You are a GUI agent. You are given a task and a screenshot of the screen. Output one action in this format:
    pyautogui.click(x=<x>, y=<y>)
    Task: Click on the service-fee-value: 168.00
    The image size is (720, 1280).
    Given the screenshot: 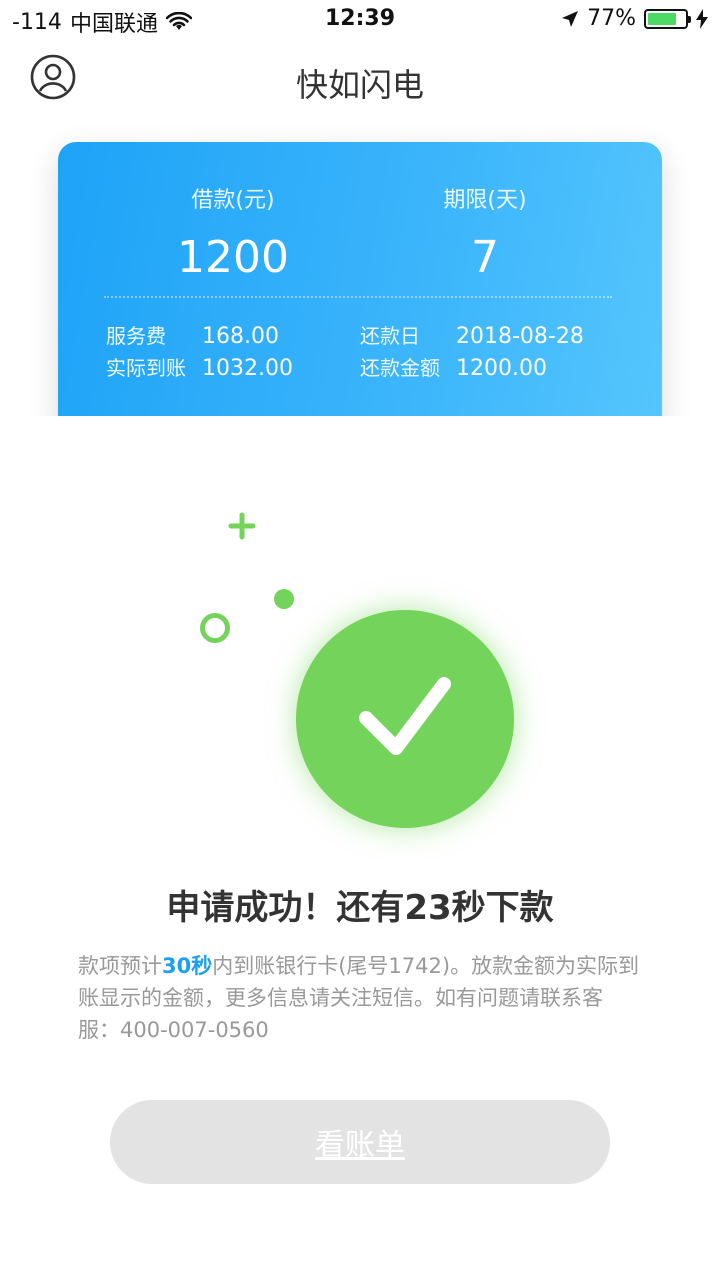 What is the action you would take?
    pyautogui.click(x=240, y=336)
    